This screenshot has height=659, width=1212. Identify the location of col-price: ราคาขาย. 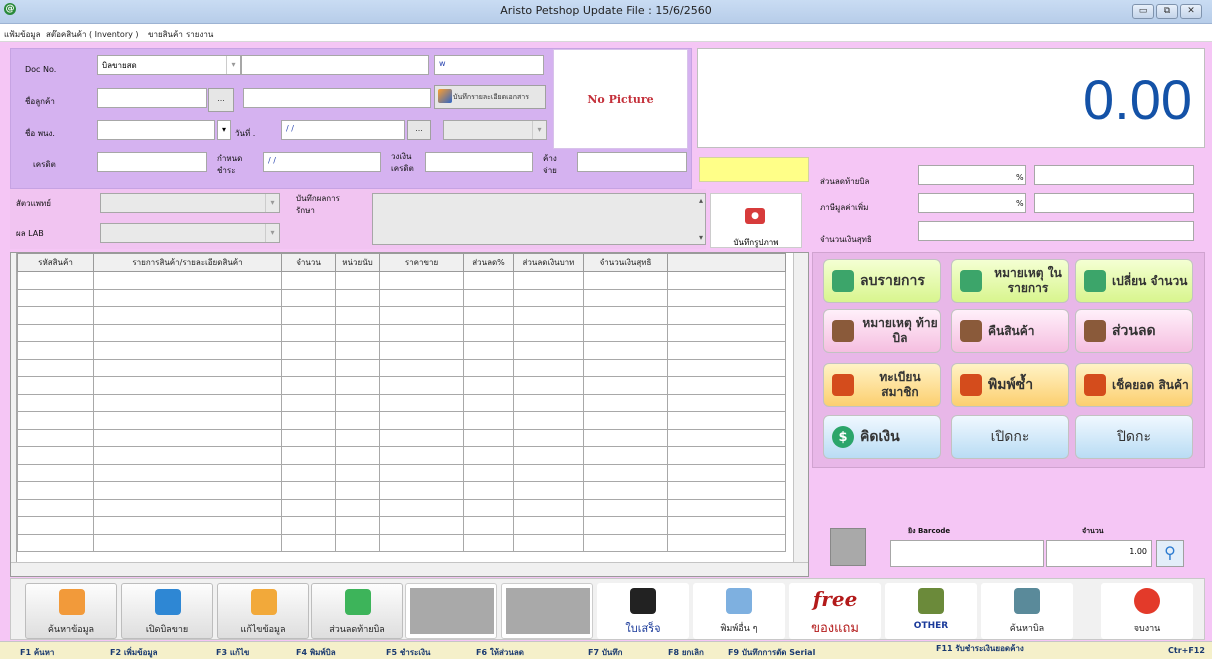
(421, 262).